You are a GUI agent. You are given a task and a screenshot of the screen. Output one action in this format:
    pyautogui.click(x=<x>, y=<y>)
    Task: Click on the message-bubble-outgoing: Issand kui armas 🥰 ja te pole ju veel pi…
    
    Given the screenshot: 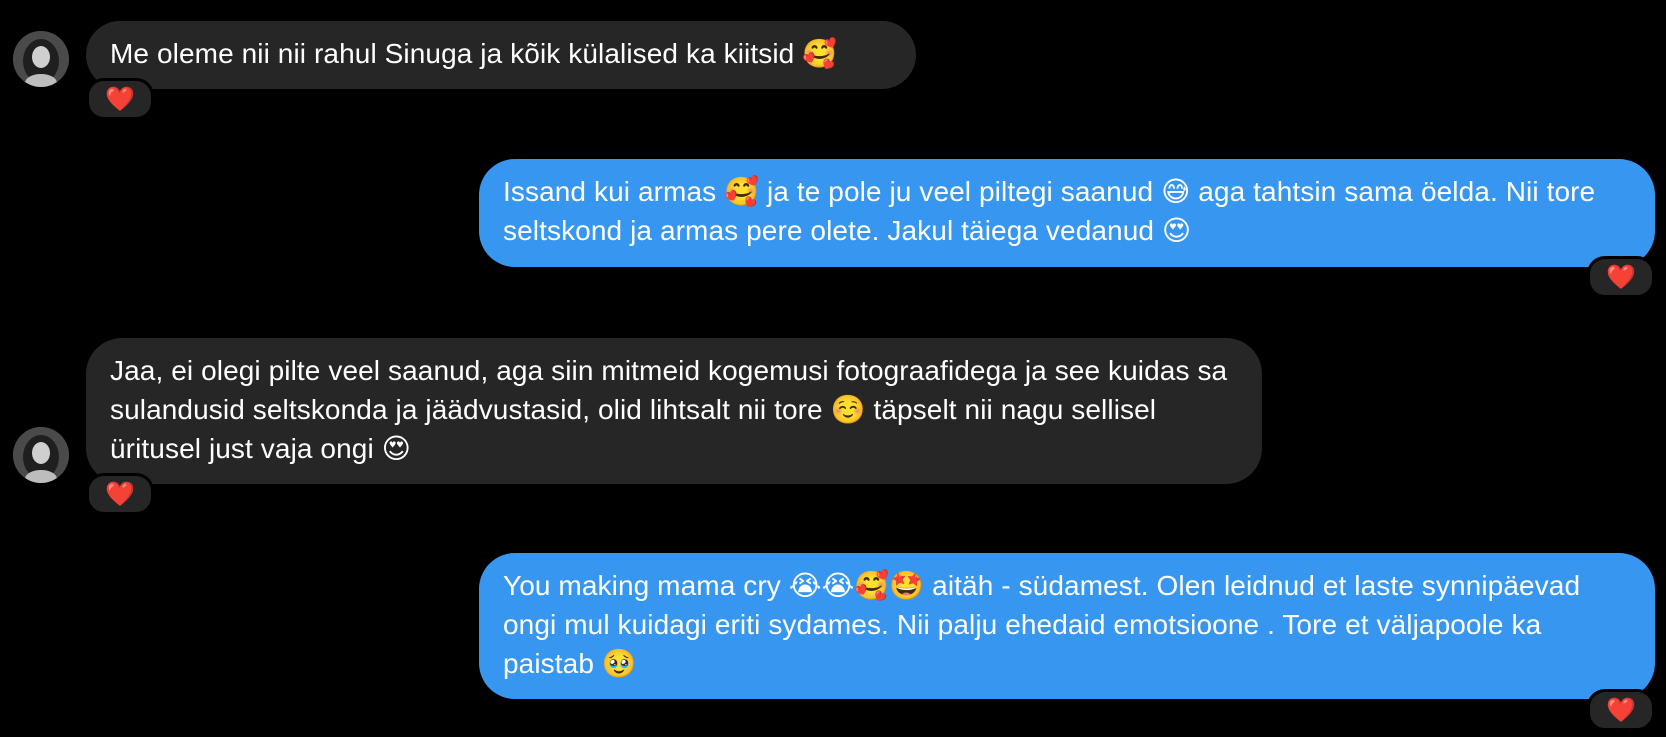 What is the action you would take?
    pyautogui.click(x=1067, y=213)
    